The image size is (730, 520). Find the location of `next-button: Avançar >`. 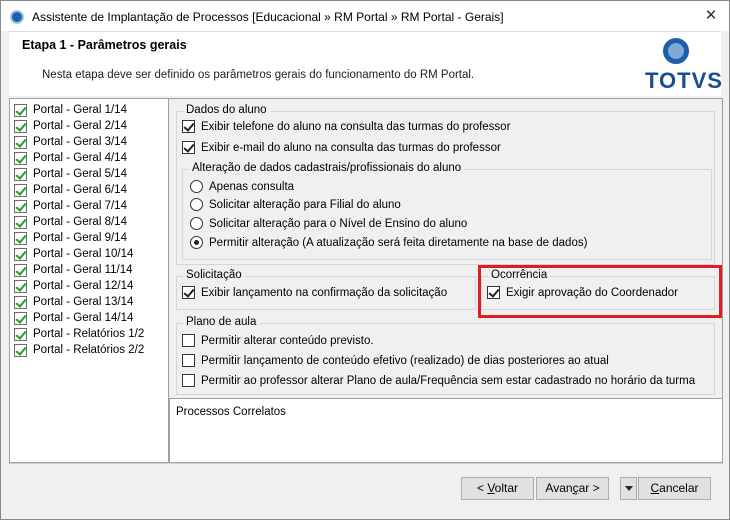

next-button: Avançar > is located at coordinates (572, 488).